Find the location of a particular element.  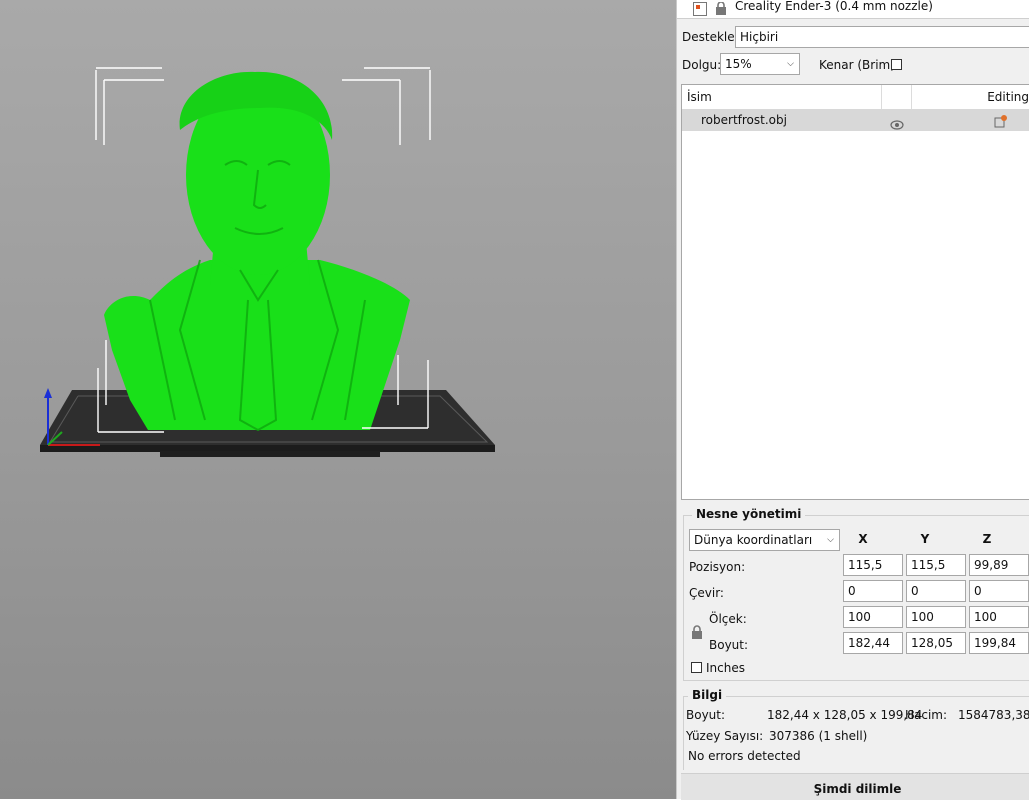

axis-x-label: X is located at coordinates (863, 539).